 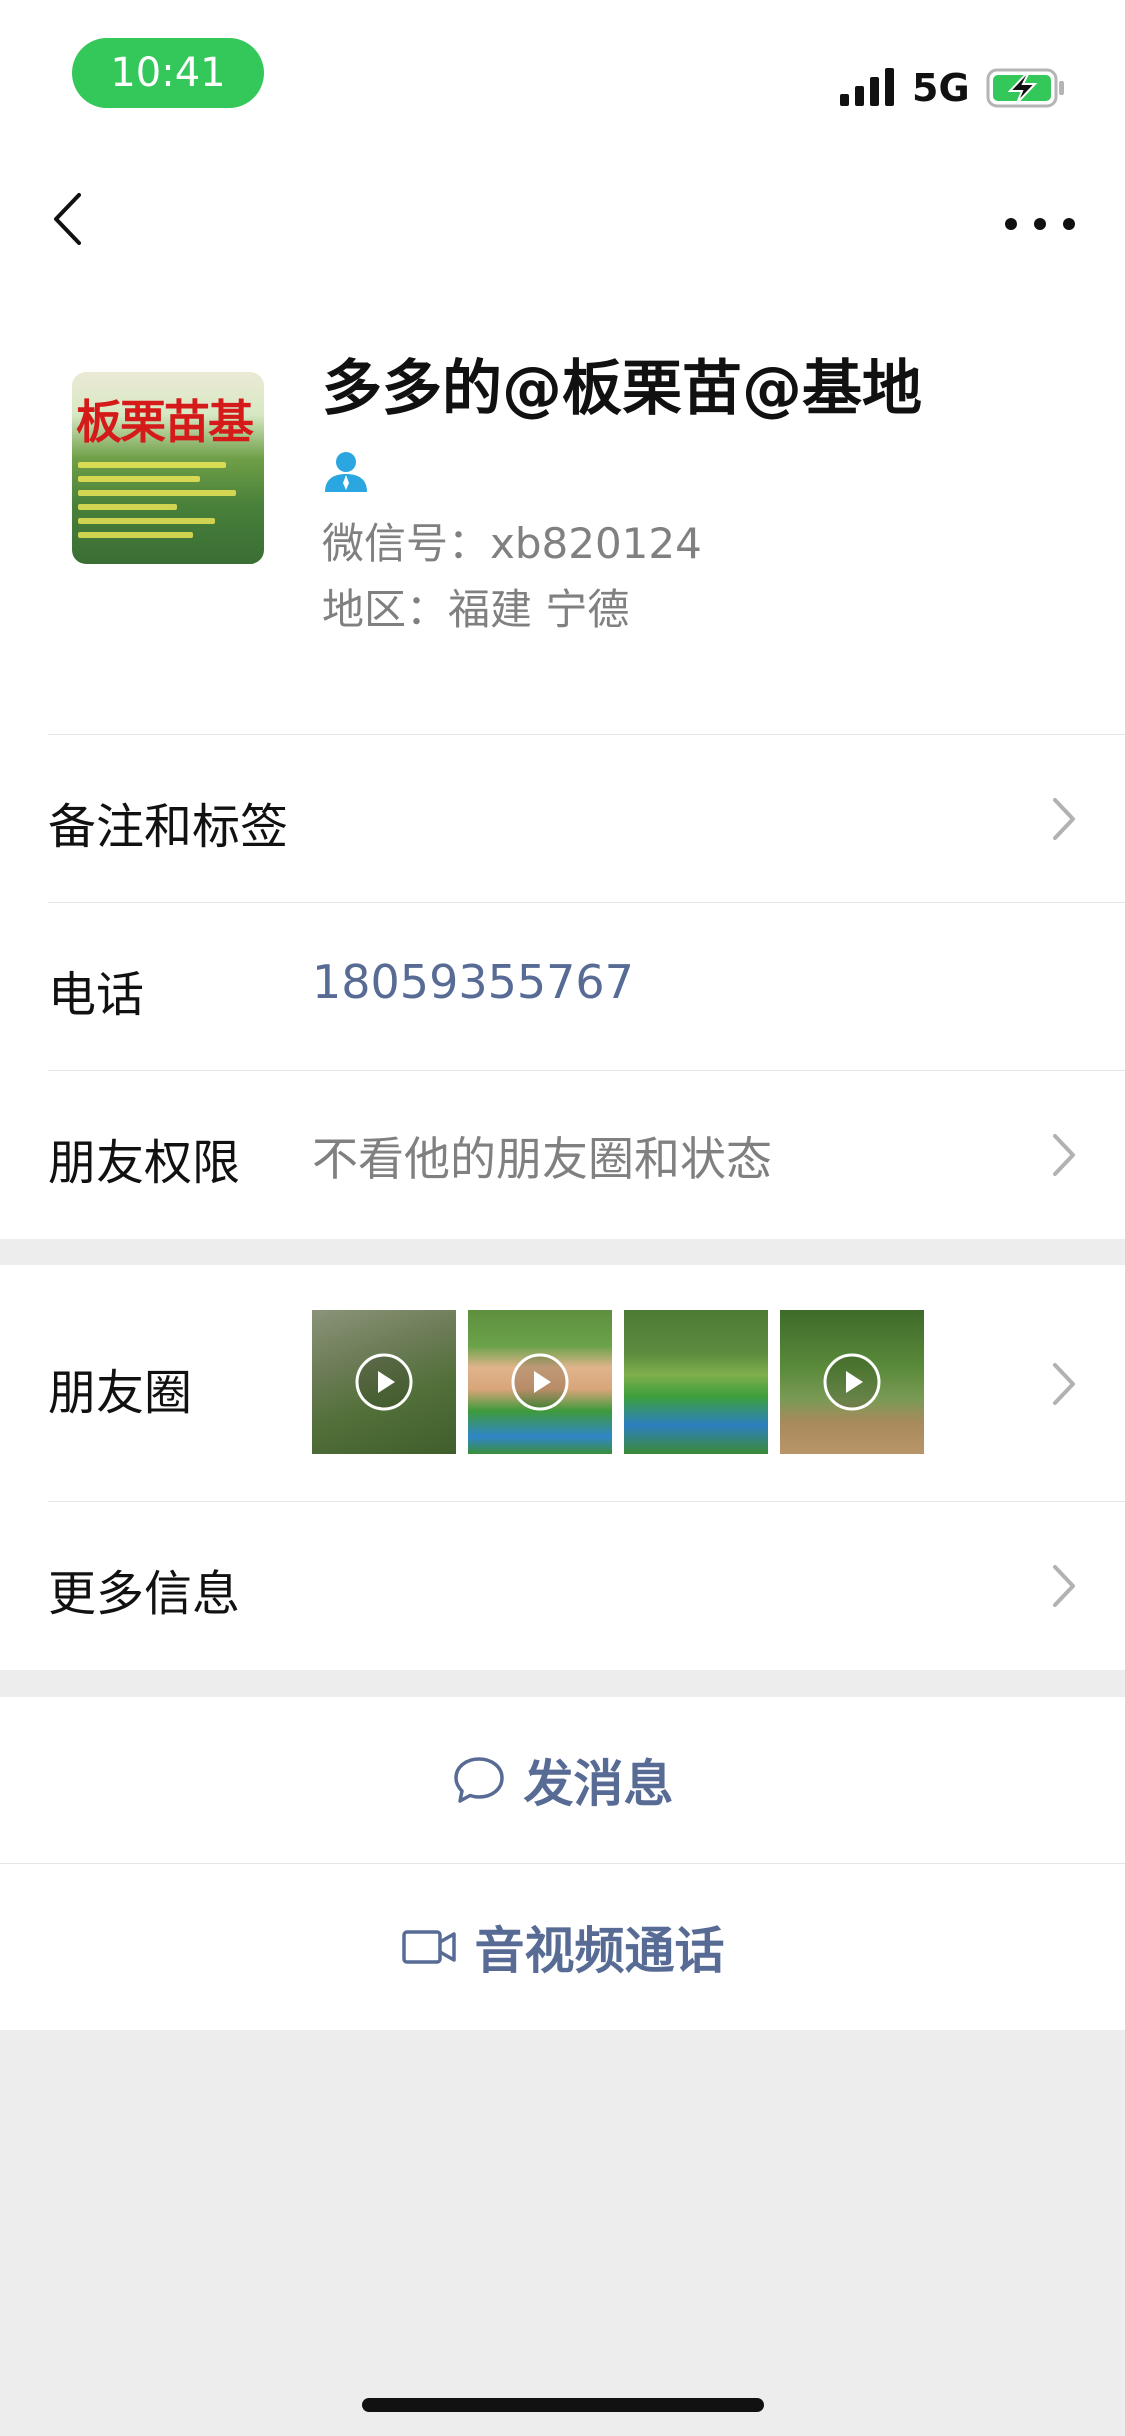 What do you see at coordinates (168, 73) in the screenshot?
I see `status-time: 10:41` at bounding box center [168, 73].